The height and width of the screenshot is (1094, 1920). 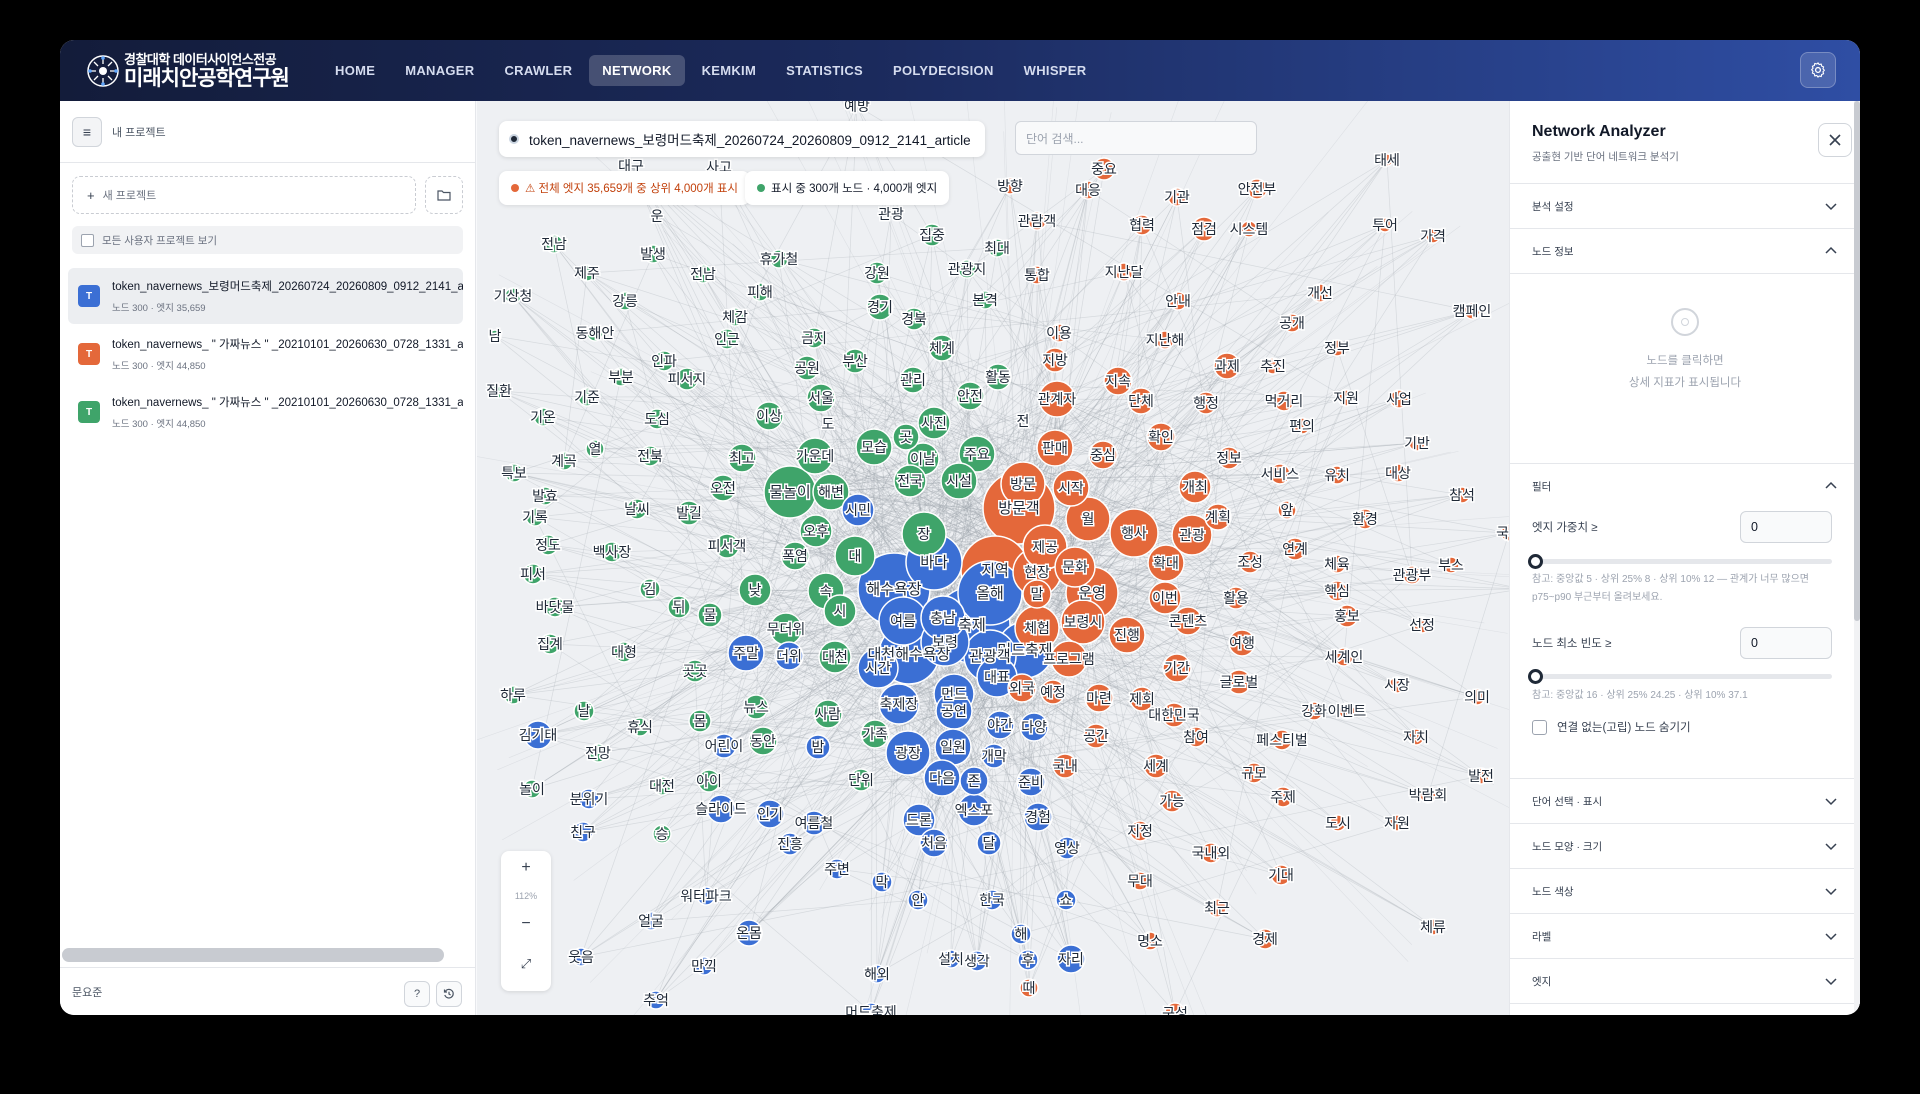 What do you see at coordinates (959, 482) in the screenshot?
I see `graph-node-label: 시설` at bounding box center [959, 482].